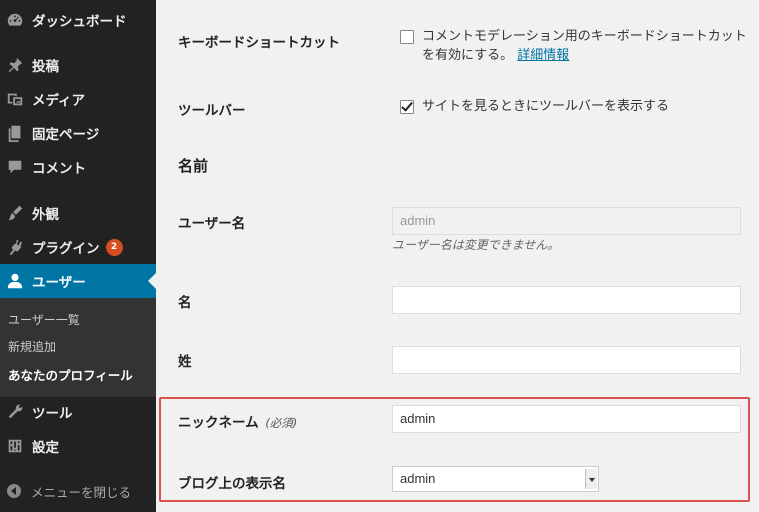 Image resolution: width=759 pixels, height=512 pixels. I want to click on username-description: ユーザー名は変更できません。, so click(476, 245).